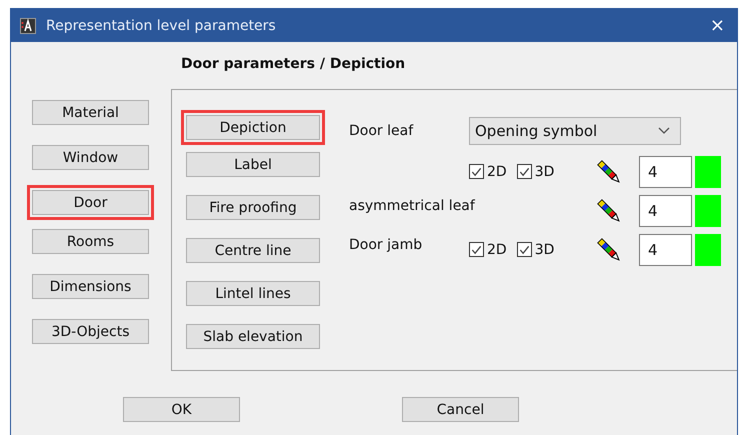 This screenshot has height=435, width=744. I want to click on window-title: Representation level parameters, so click(161, 26).